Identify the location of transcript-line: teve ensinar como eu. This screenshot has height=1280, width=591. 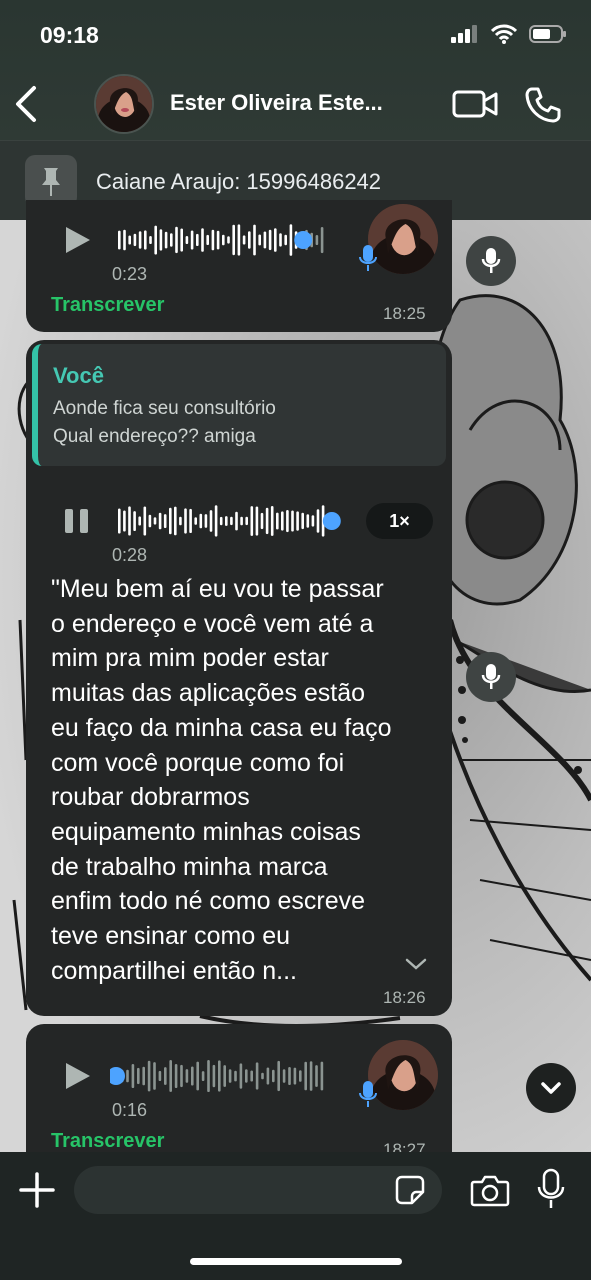
(171, 936).